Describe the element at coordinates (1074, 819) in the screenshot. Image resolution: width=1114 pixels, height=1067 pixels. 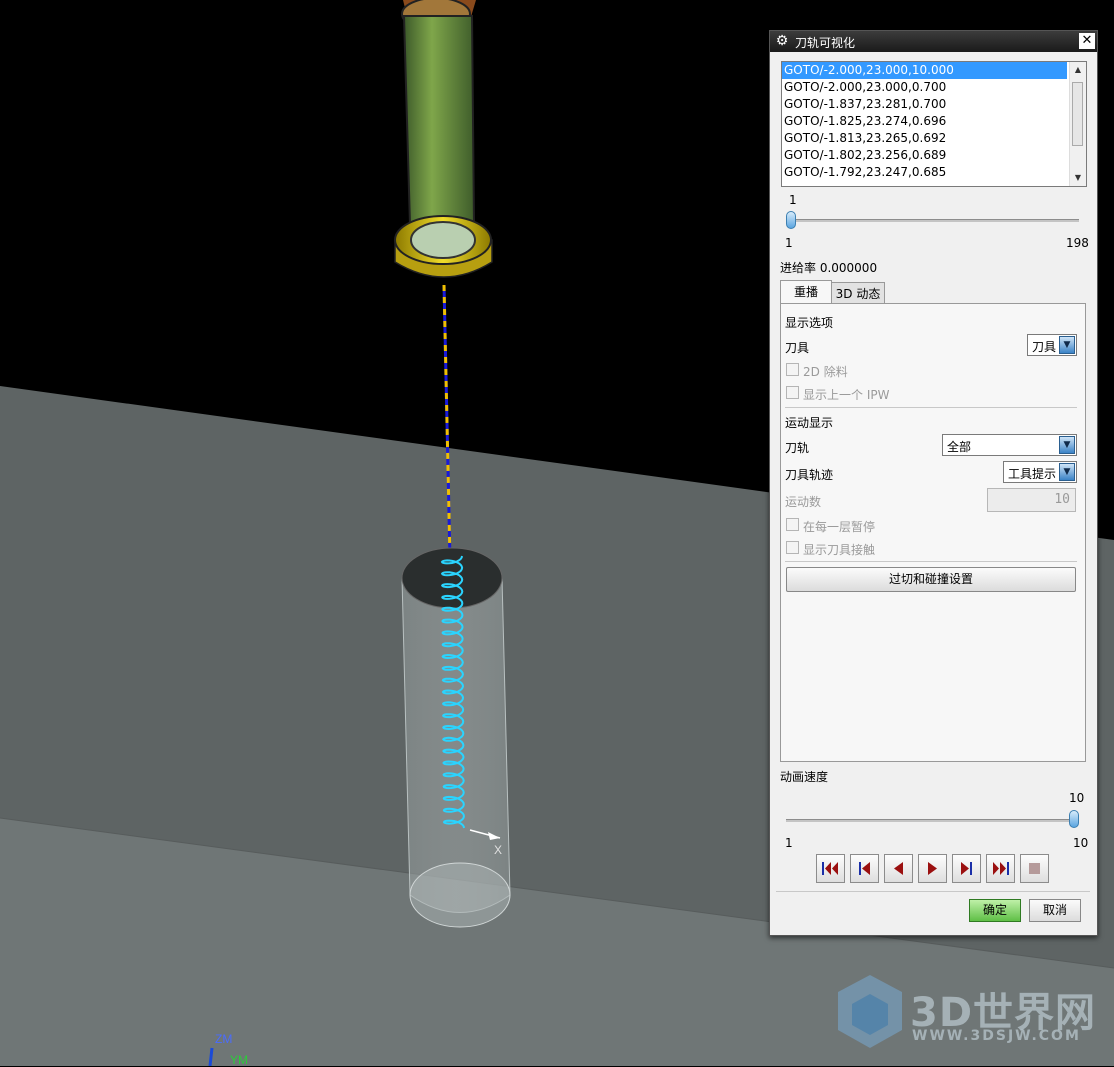
I see `anim-speed-thumb` at that location.